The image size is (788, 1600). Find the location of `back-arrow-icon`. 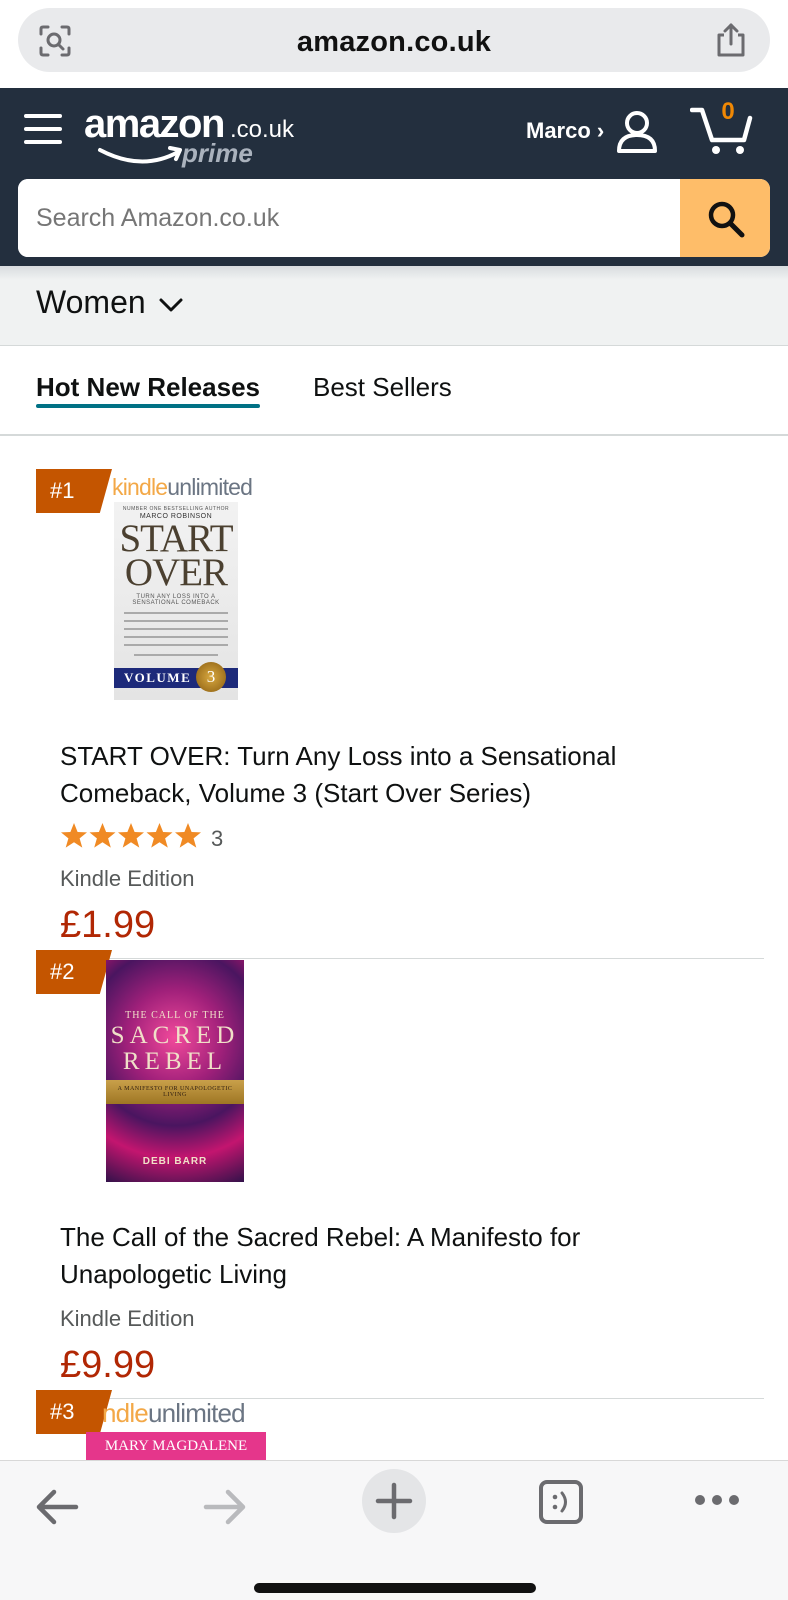

back-arrow-icon is located at coordinates (57, 1507).